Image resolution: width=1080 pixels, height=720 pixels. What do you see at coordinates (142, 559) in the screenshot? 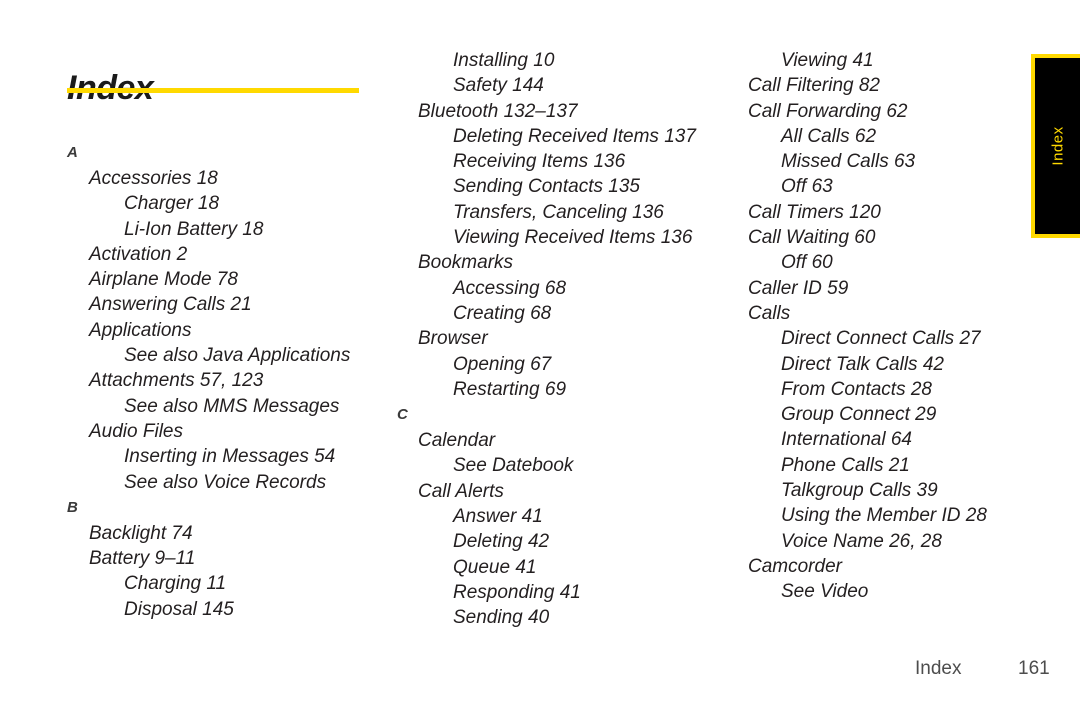
I see `index-entry: Battery 9–11` at bounding box center [142, 559].